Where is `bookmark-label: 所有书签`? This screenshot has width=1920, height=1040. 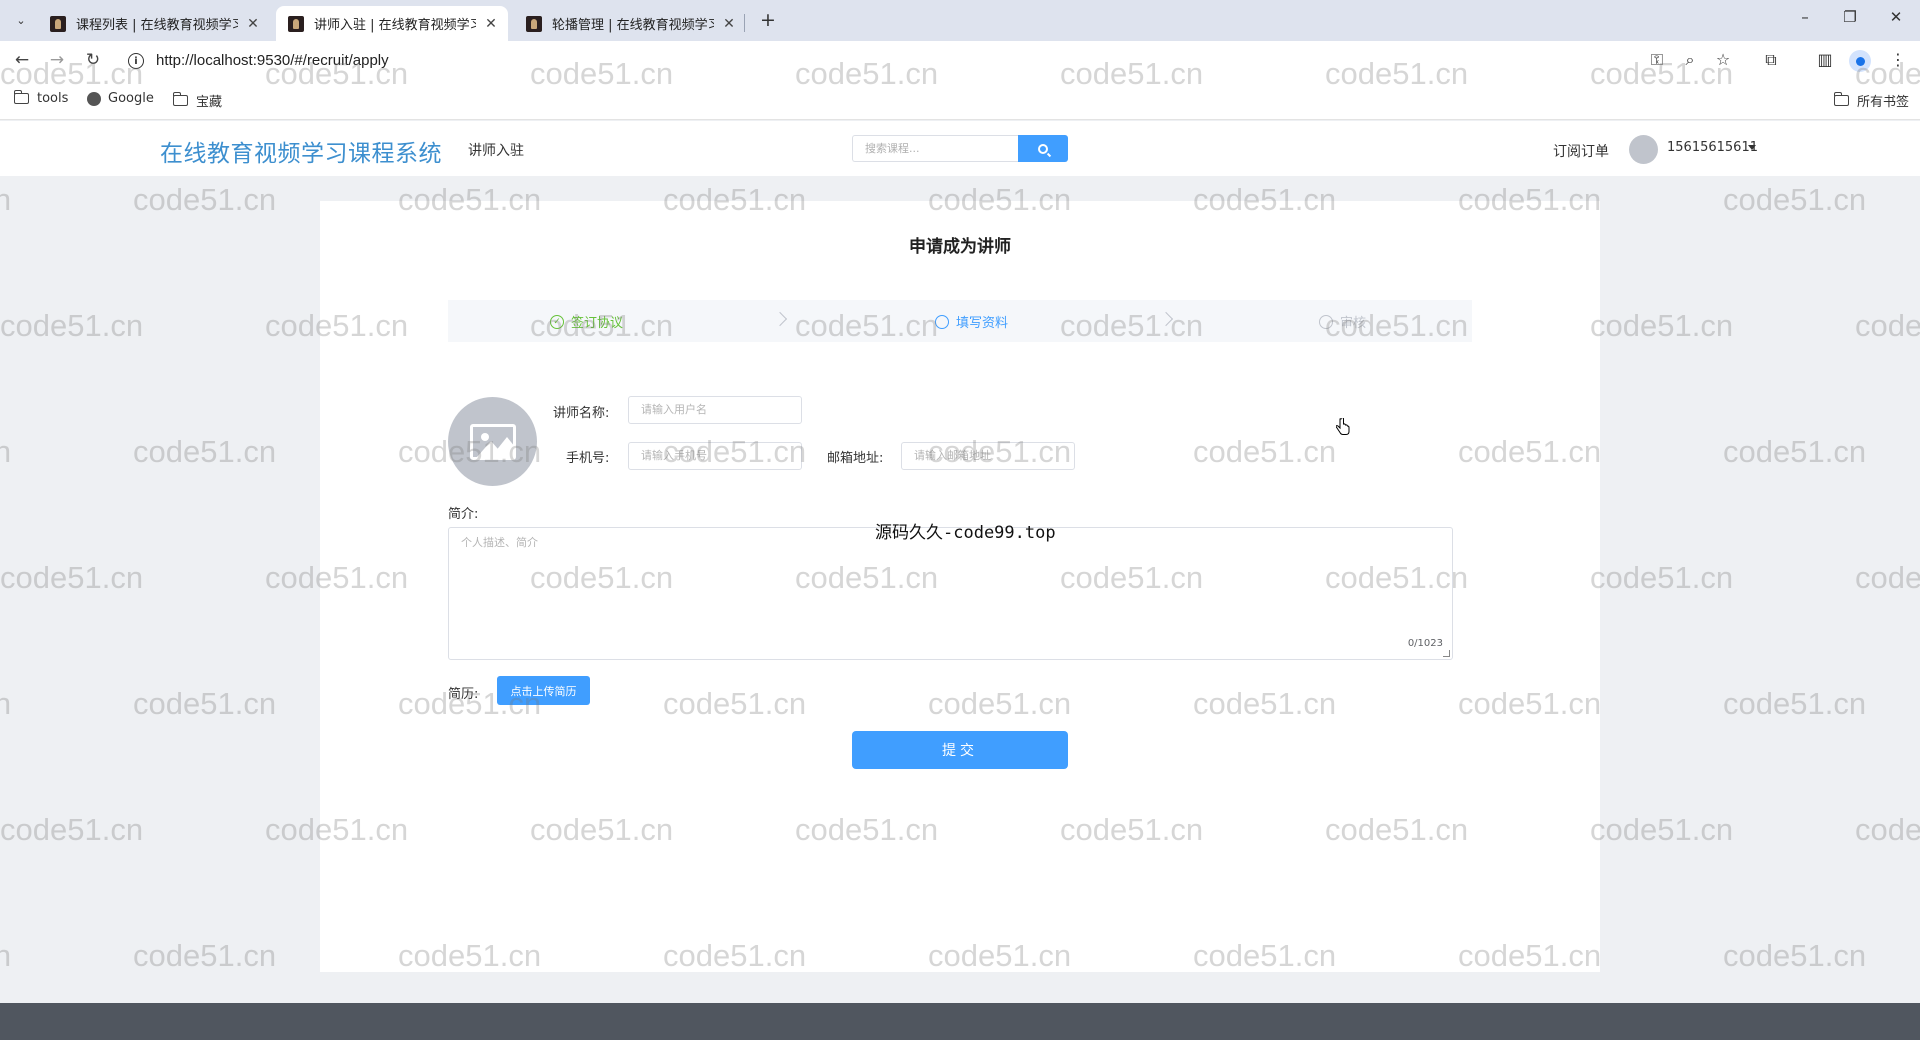
bookmark-label: 所有书签 is located at coordinates (1883, 102).